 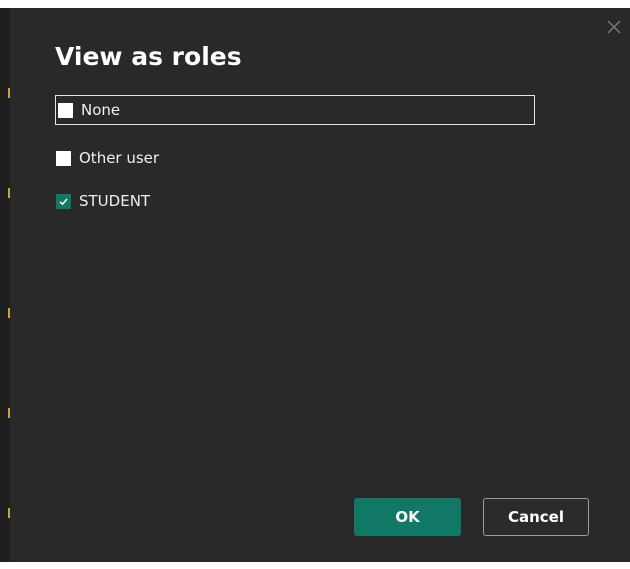 What do you see at coordinates (407, 517) in the screenshot?
I see `ok-button: OK` at bounding box center [407, 517].